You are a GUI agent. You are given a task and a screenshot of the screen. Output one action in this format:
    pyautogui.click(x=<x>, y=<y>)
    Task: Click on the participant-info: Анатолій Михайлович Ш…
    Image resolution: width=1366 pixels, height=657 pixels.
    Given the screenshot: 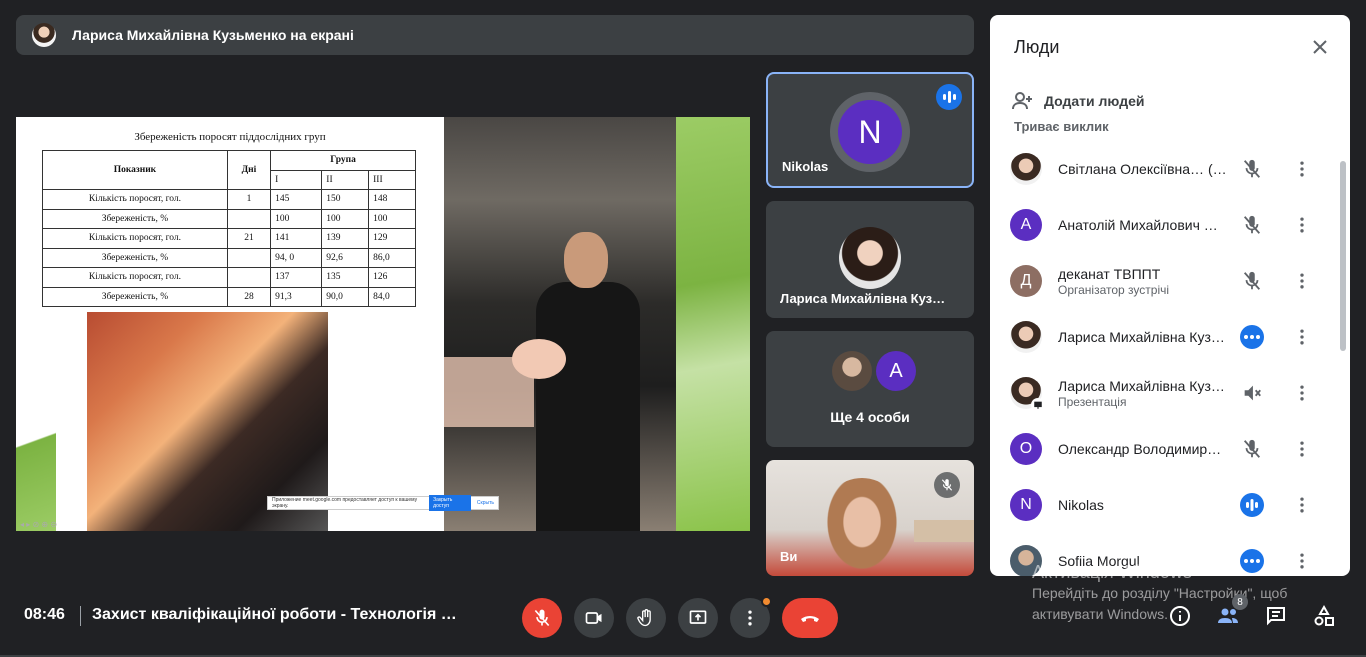 What is the action you would take?
    pyautogui.click(x=1144, y=225)
    